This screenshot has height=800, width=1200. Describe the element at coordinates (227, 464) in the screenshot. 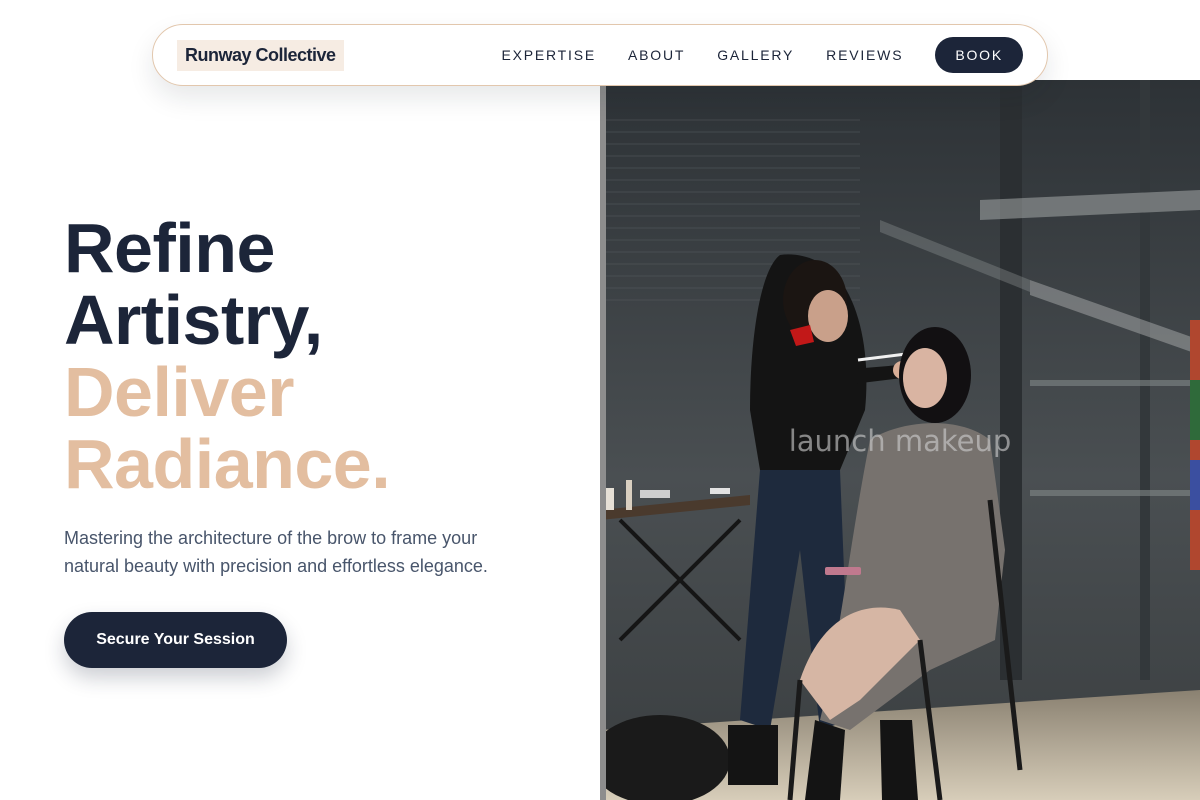

I see `headline-line-4: Radiance.` at that location.